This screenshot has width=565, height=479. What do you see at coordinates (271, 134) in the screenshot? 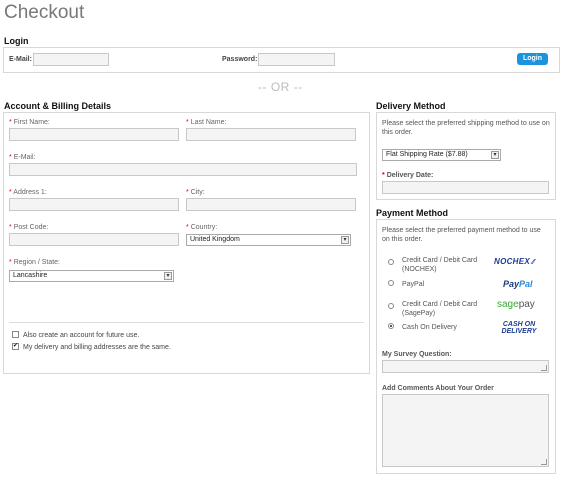
I see `last-name-input` at bounding box center [271, 134].